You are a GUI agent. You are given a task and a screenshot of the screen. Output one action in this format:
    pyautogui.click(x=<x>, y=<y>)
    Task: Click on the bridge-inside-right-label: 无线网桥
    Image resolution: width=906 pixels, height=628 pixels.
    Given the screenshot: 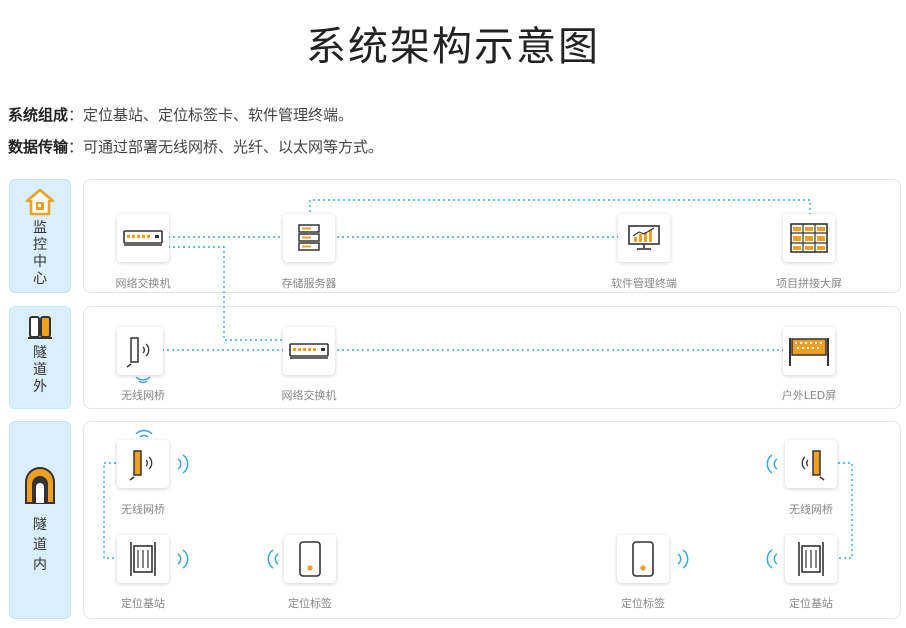 What is the action you would take?
    pyautogui.click(x=811, y=509)
    